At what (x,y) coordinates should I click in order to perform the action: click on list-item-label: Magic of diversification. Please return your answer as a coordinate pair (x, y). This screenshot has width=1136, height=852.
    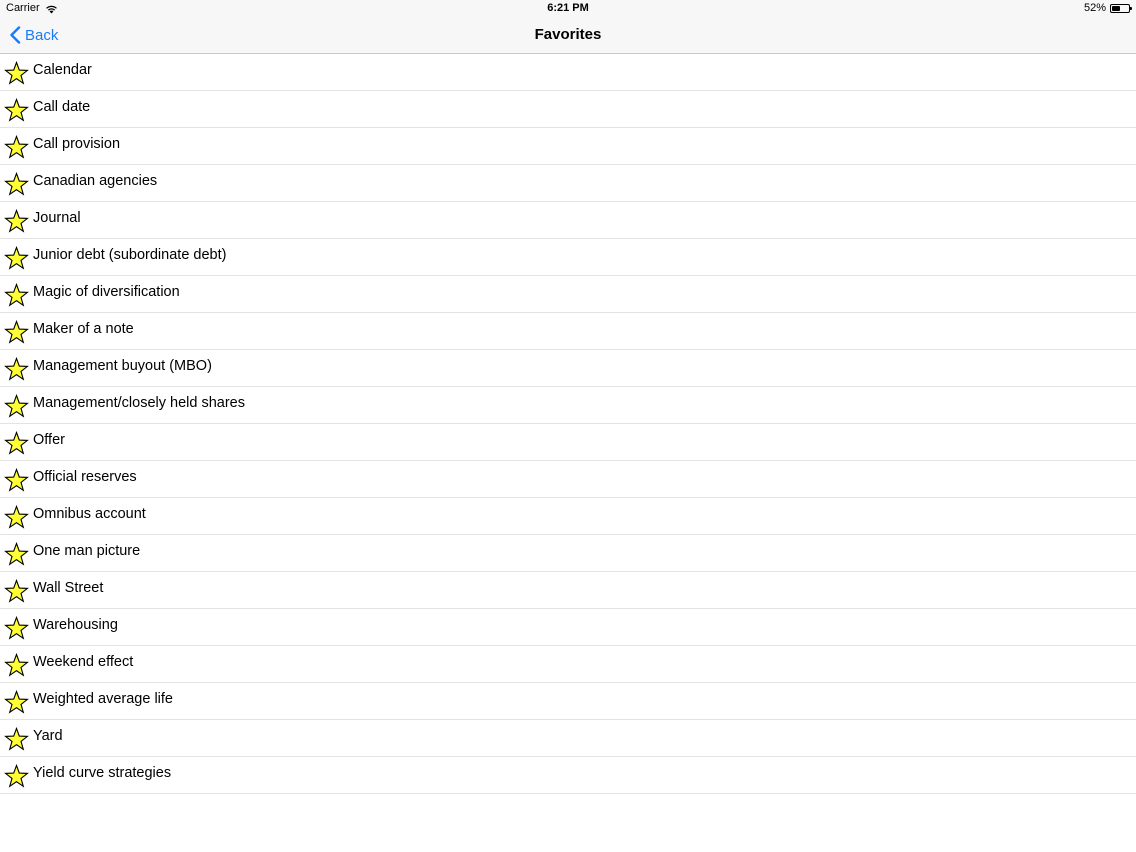
    Looking at the image, I should click on (106, 292).